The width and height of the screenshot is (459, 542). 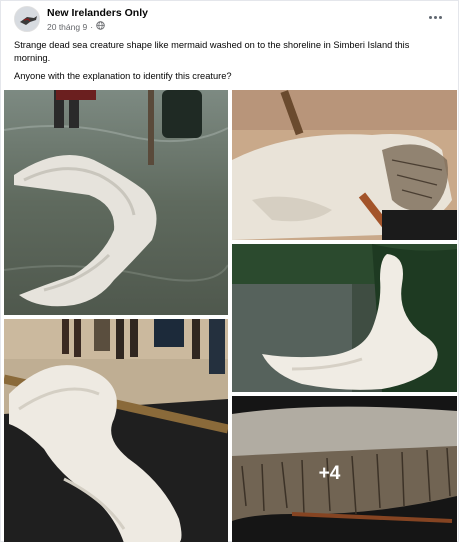 I want to click on post-meta: 20 tháng 9 ·, so click(x=76, y=26).